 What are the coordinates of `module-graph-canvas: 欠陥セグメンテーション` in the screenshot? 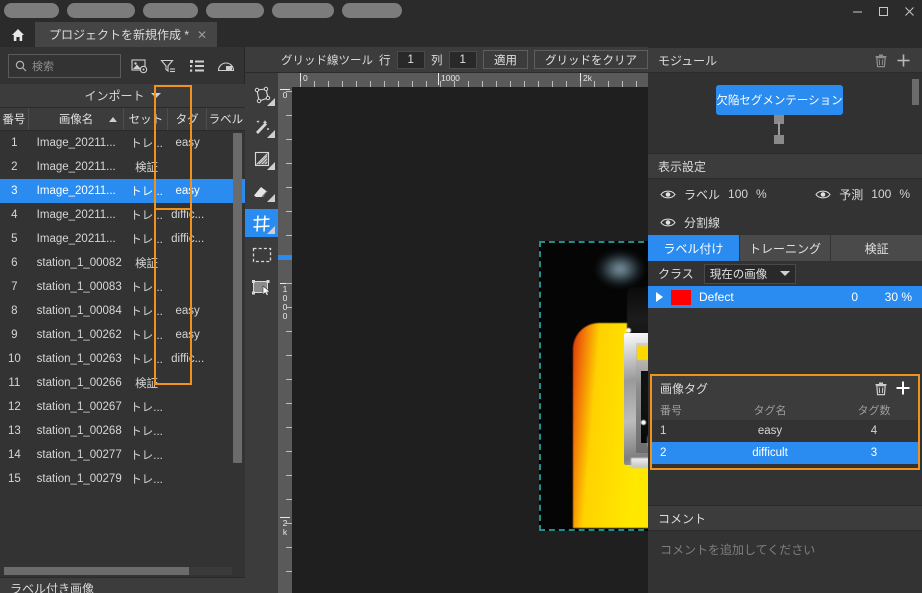 It's located at (785, 113).